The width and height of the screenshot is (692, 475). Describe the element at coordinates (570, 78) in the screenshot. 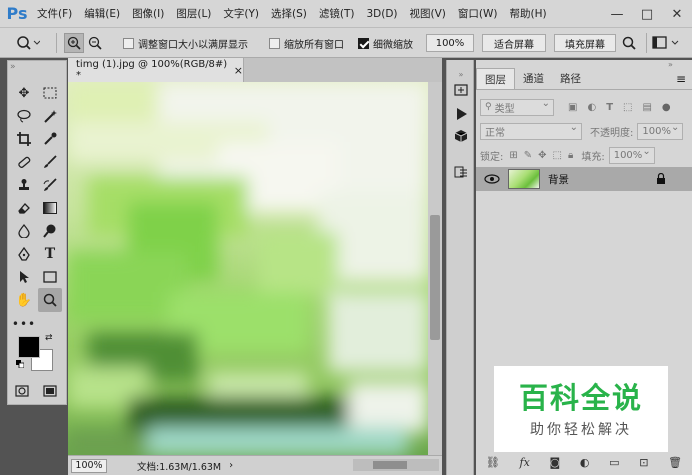

I see `tab-paths: 路径` at that location.